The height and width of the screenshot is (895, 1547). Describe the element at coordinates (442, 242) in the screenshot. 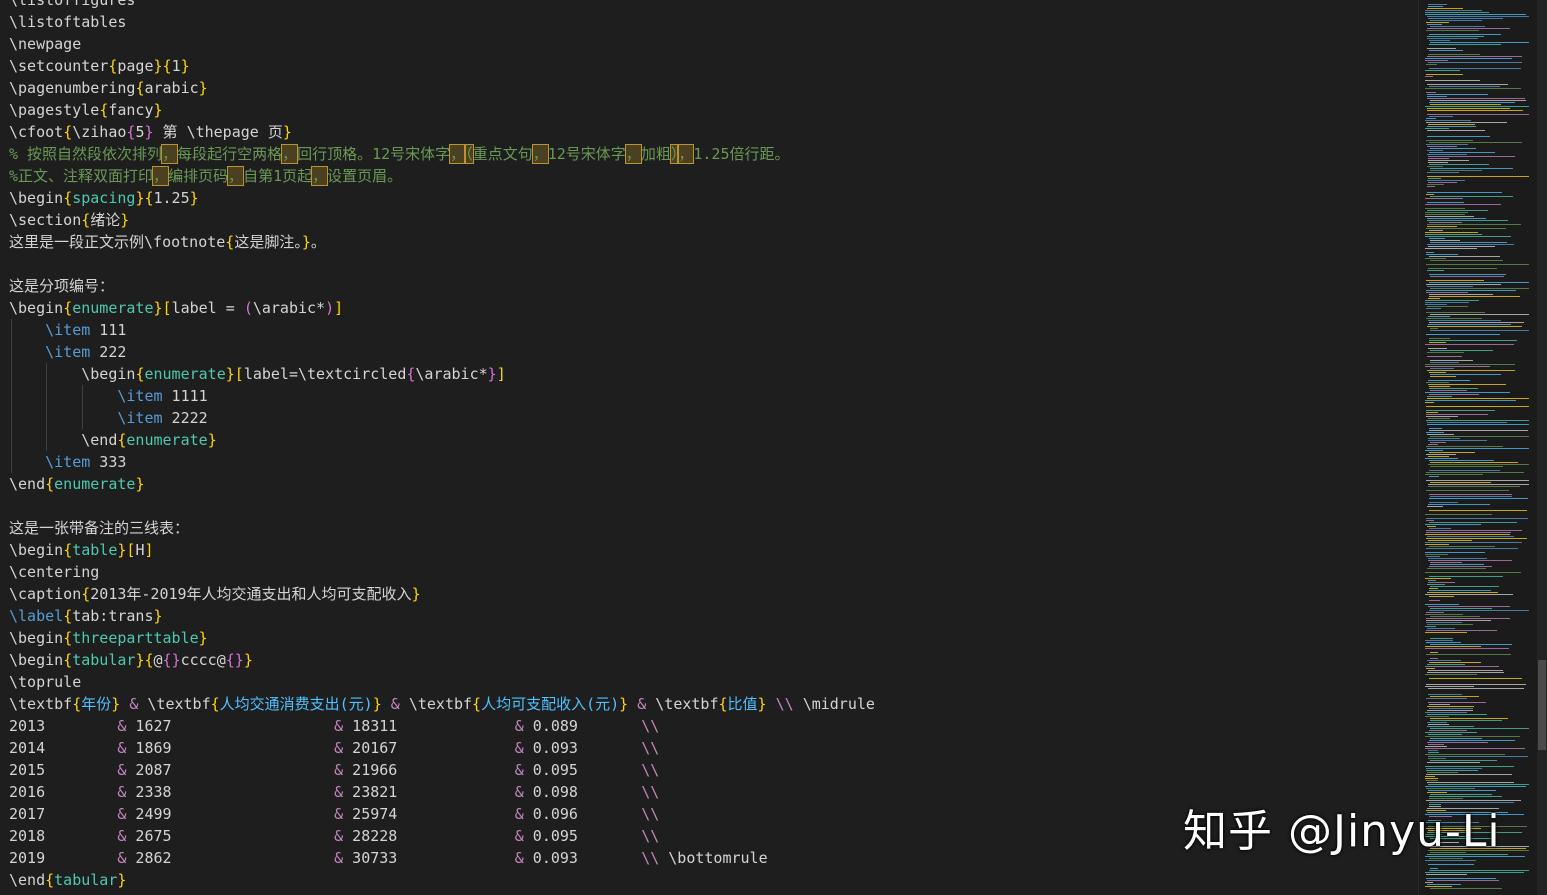

I see `code-line: 这里是一段正文示例\footnote{这是脚注。}。` at that location.